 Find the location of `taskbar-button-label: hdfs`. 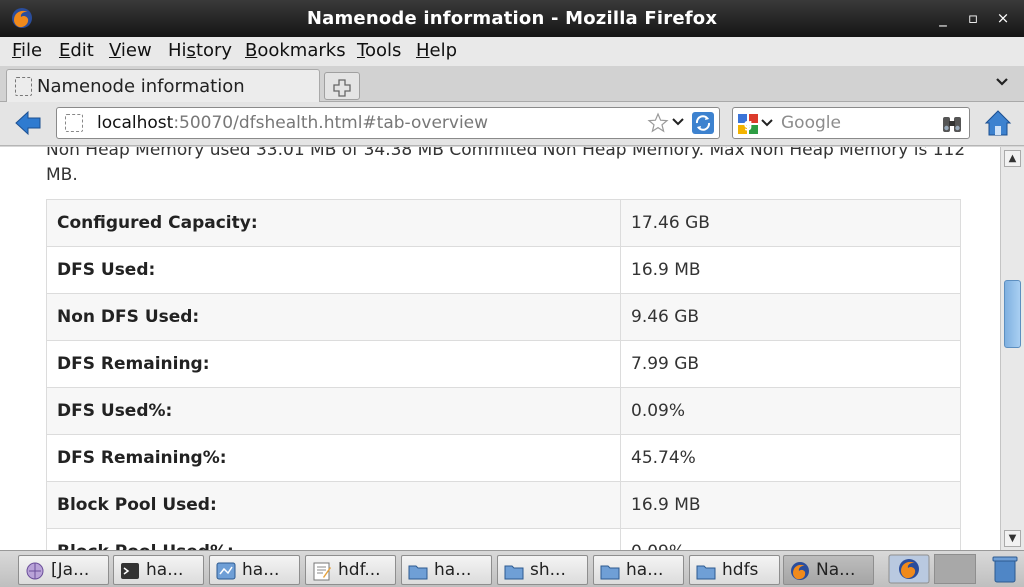

taskbar-button-label: hdfs is located at coordinates (740, 570).